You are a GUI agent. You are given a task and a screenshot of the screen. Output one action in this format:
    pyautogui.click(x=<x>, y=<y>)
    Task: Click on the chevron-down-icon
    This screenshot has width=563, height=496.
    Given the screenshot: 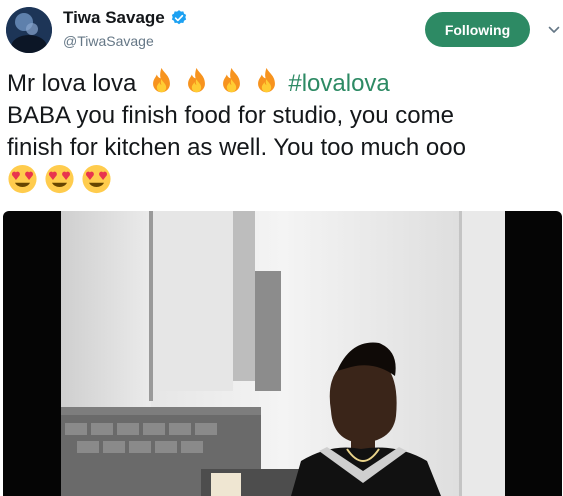 What is the action you would take?
    pyautogui.click(x=554, y=30)
    